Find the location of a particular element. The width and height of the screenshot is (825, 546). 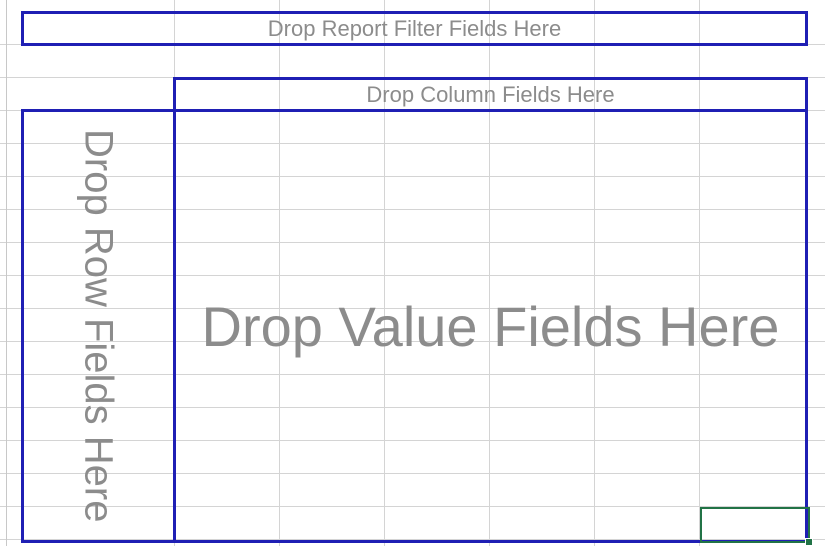

report-filter-drop-label: Drop Report Filter Fields Here is located at coordinates (414, 28).